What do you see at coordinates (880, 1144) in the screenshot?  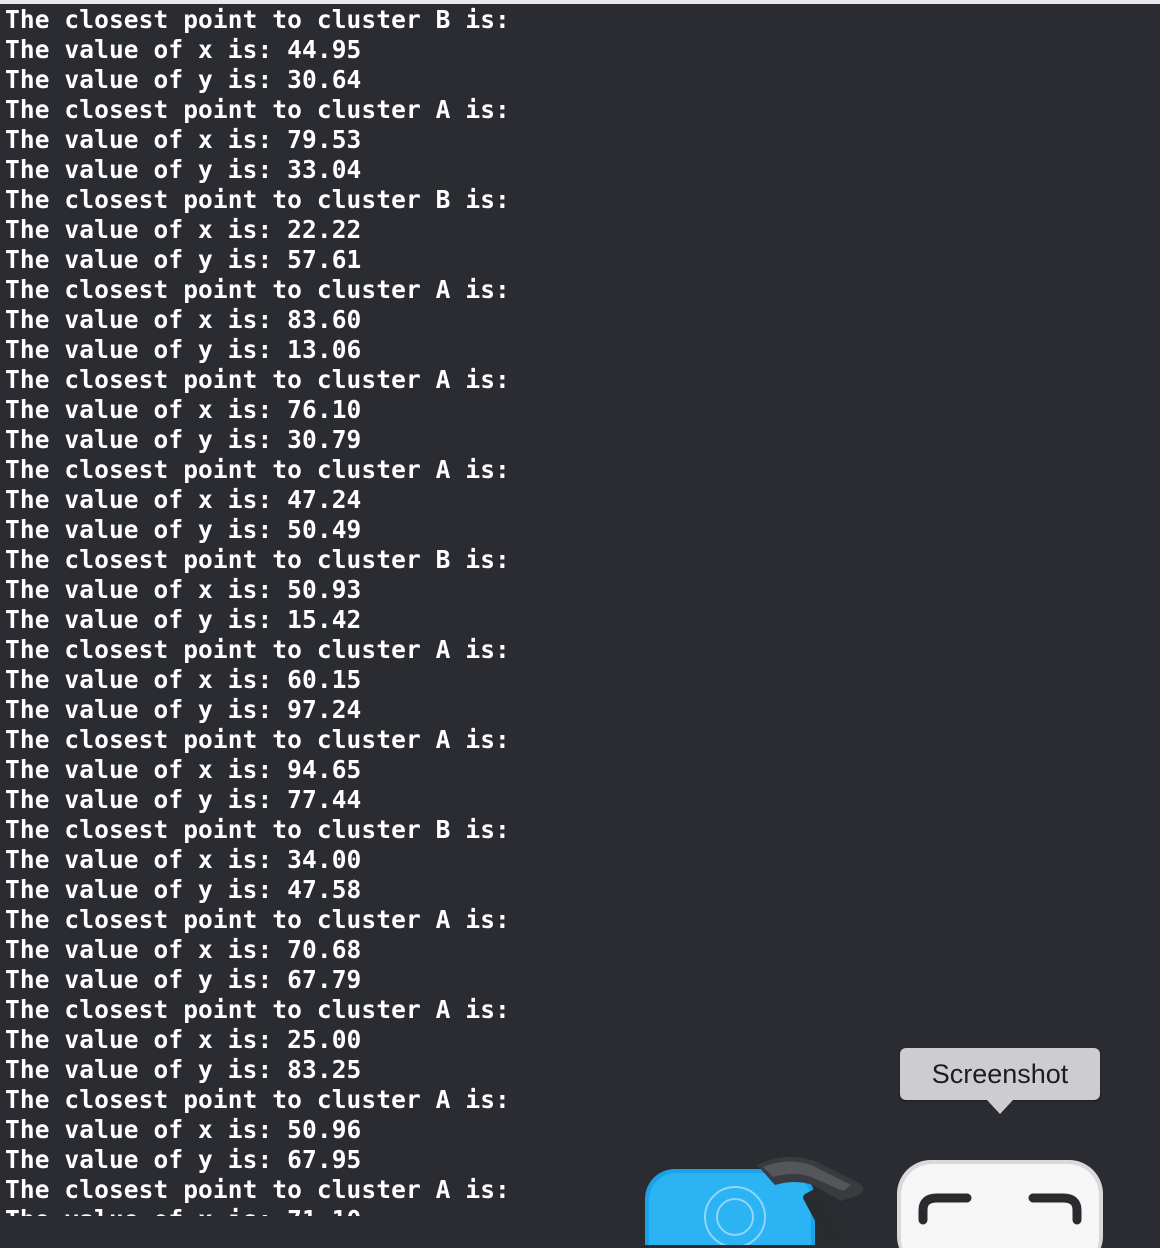 I see `dock: Screenshot` at bounding box center [880, 1144].